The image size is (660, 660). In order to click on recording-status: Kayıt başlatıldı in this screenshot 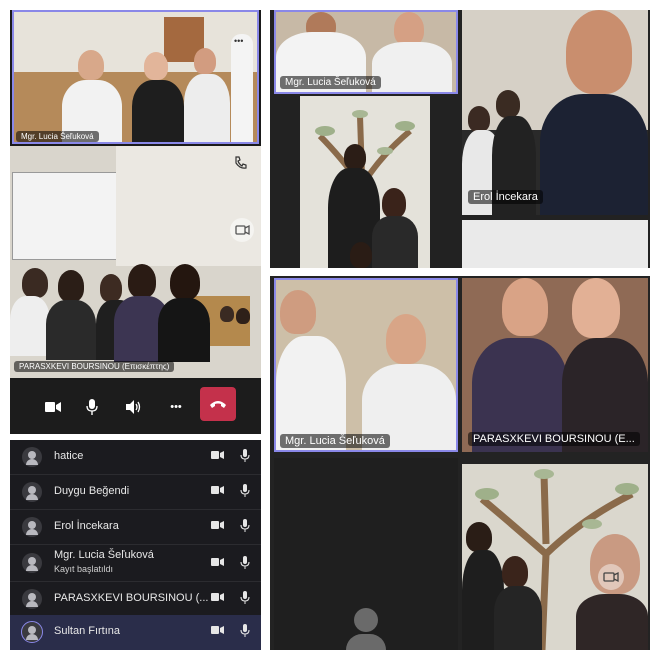, I will do `click(84, 569)`.